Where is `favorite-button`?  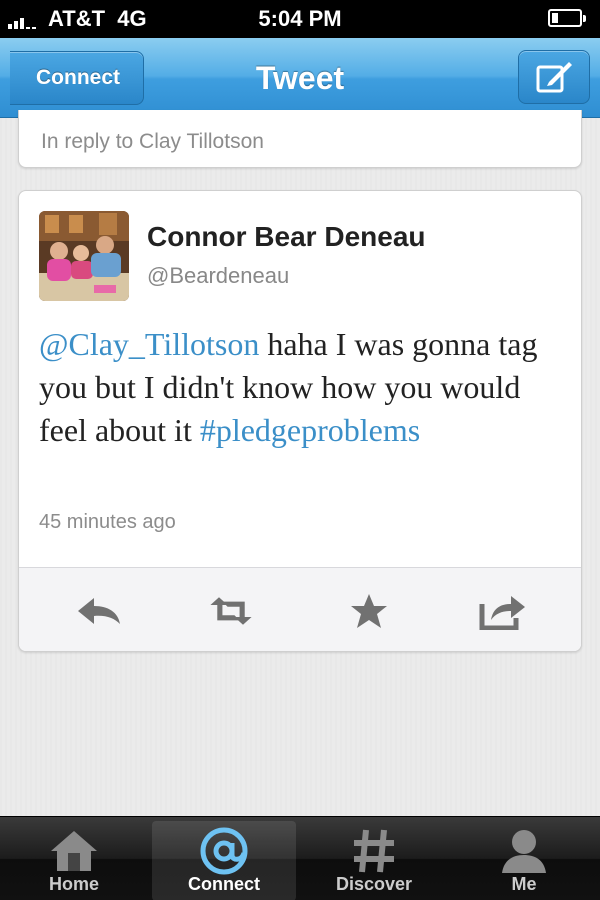
favorite-button is located at coordinates (369, 611).